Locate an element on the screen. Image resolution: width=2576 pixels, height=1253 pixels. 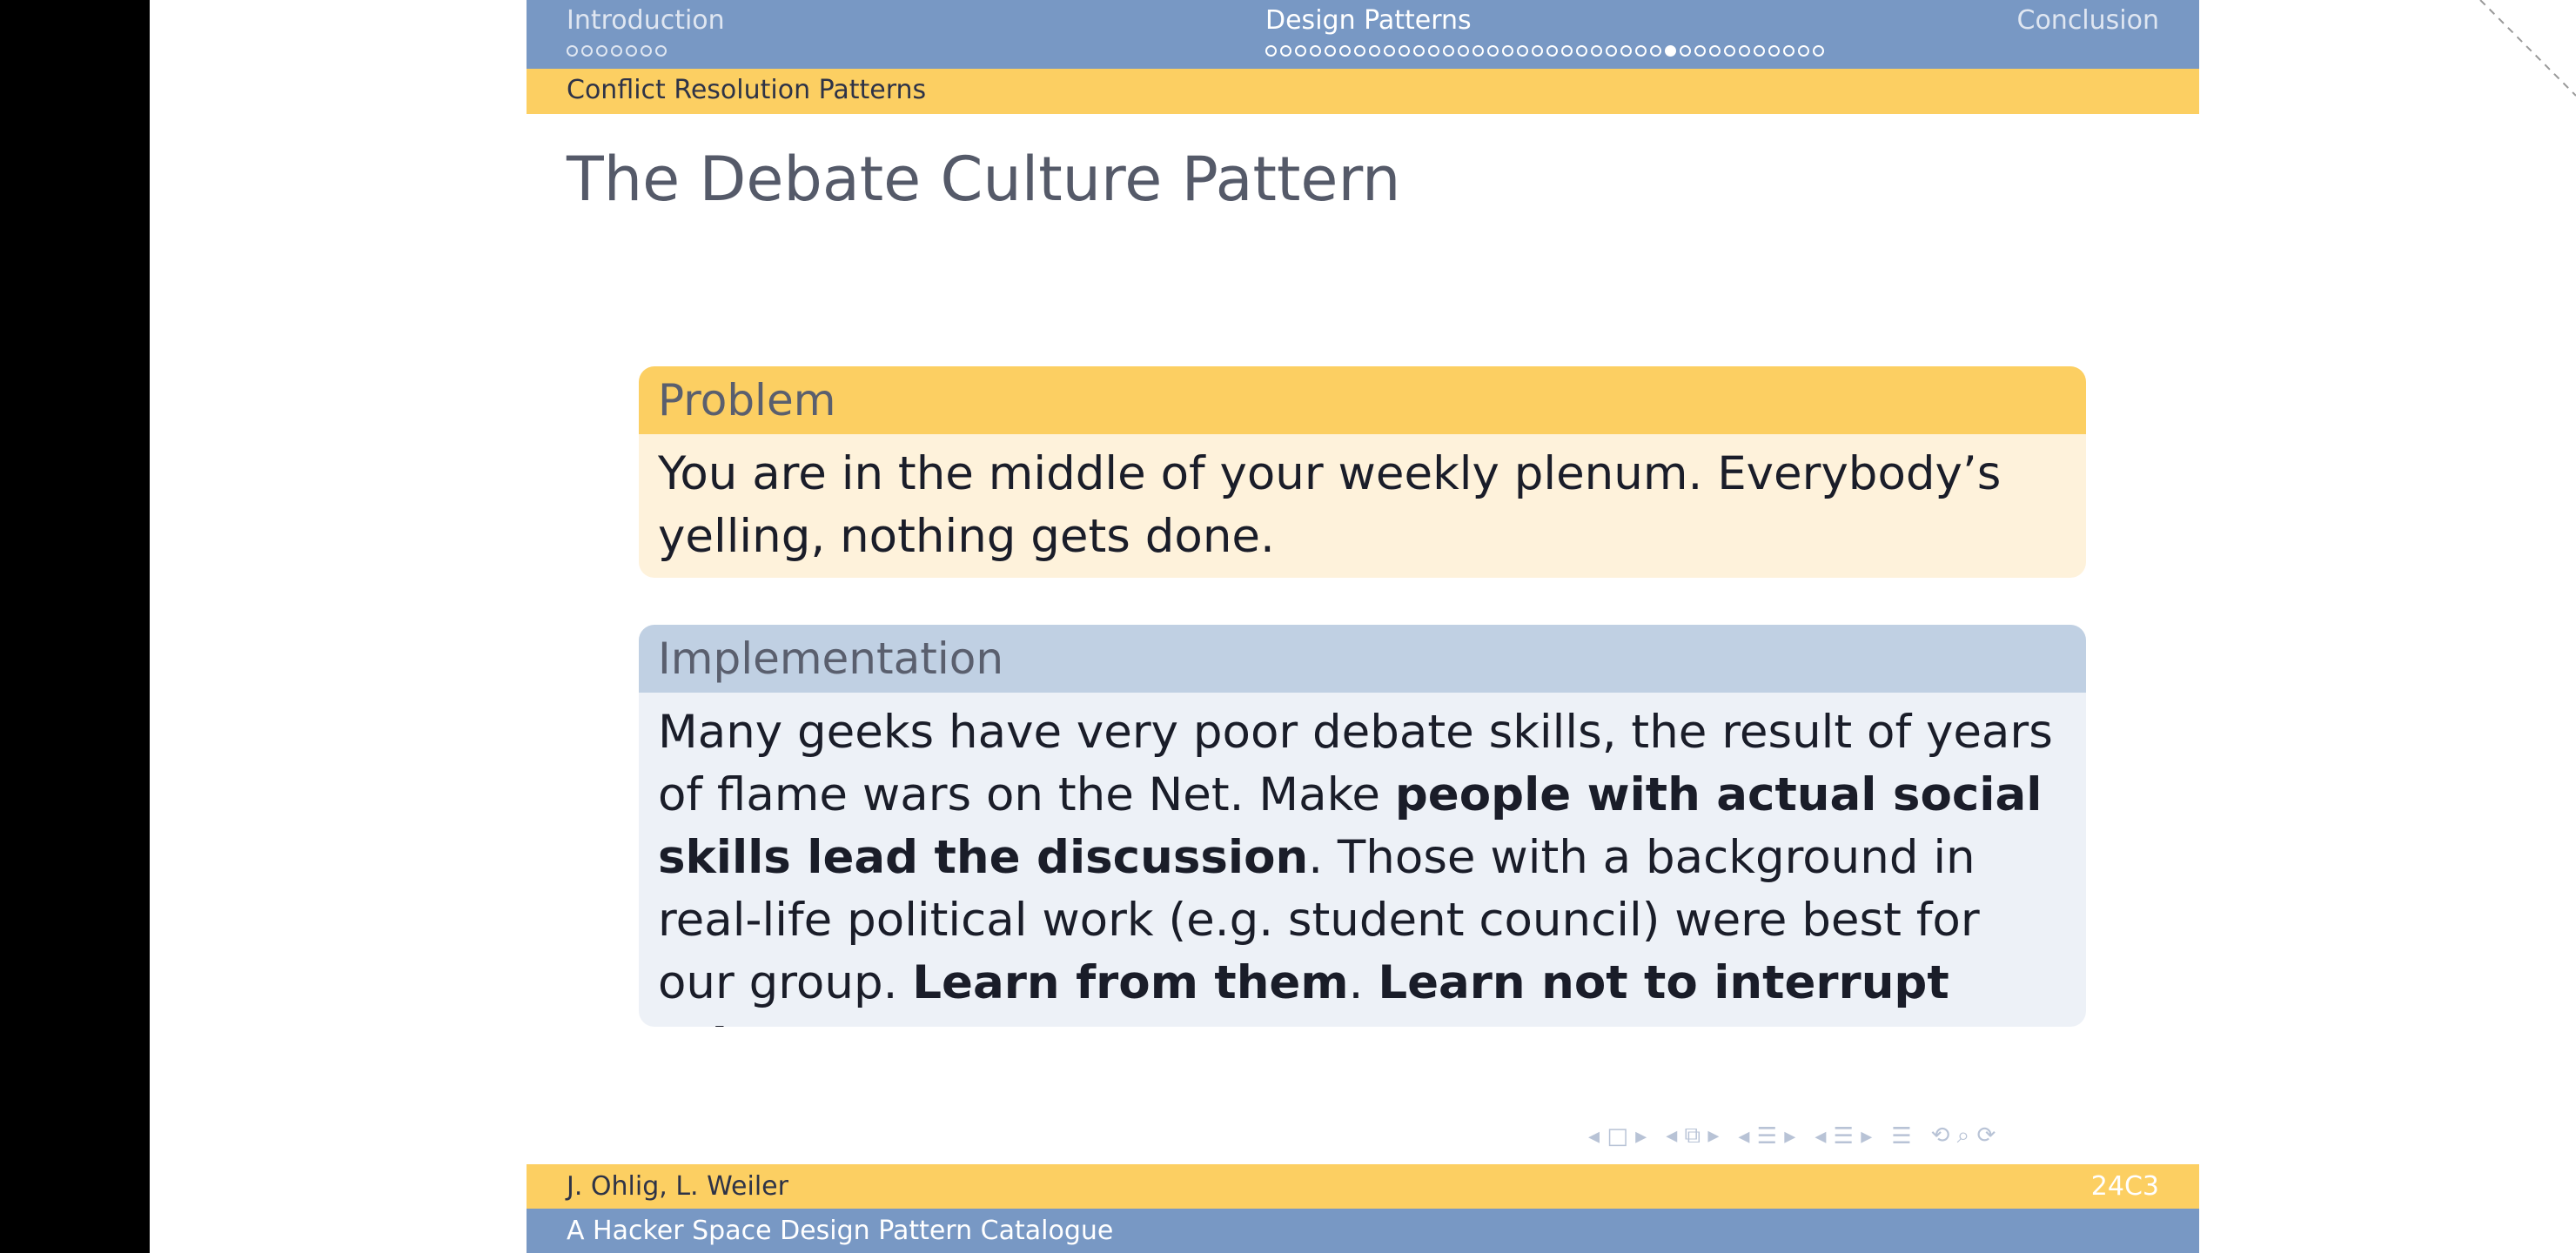
slide-nav-icon: ◂ ⧉ ▸ is located at coordinates (1692, 1135).